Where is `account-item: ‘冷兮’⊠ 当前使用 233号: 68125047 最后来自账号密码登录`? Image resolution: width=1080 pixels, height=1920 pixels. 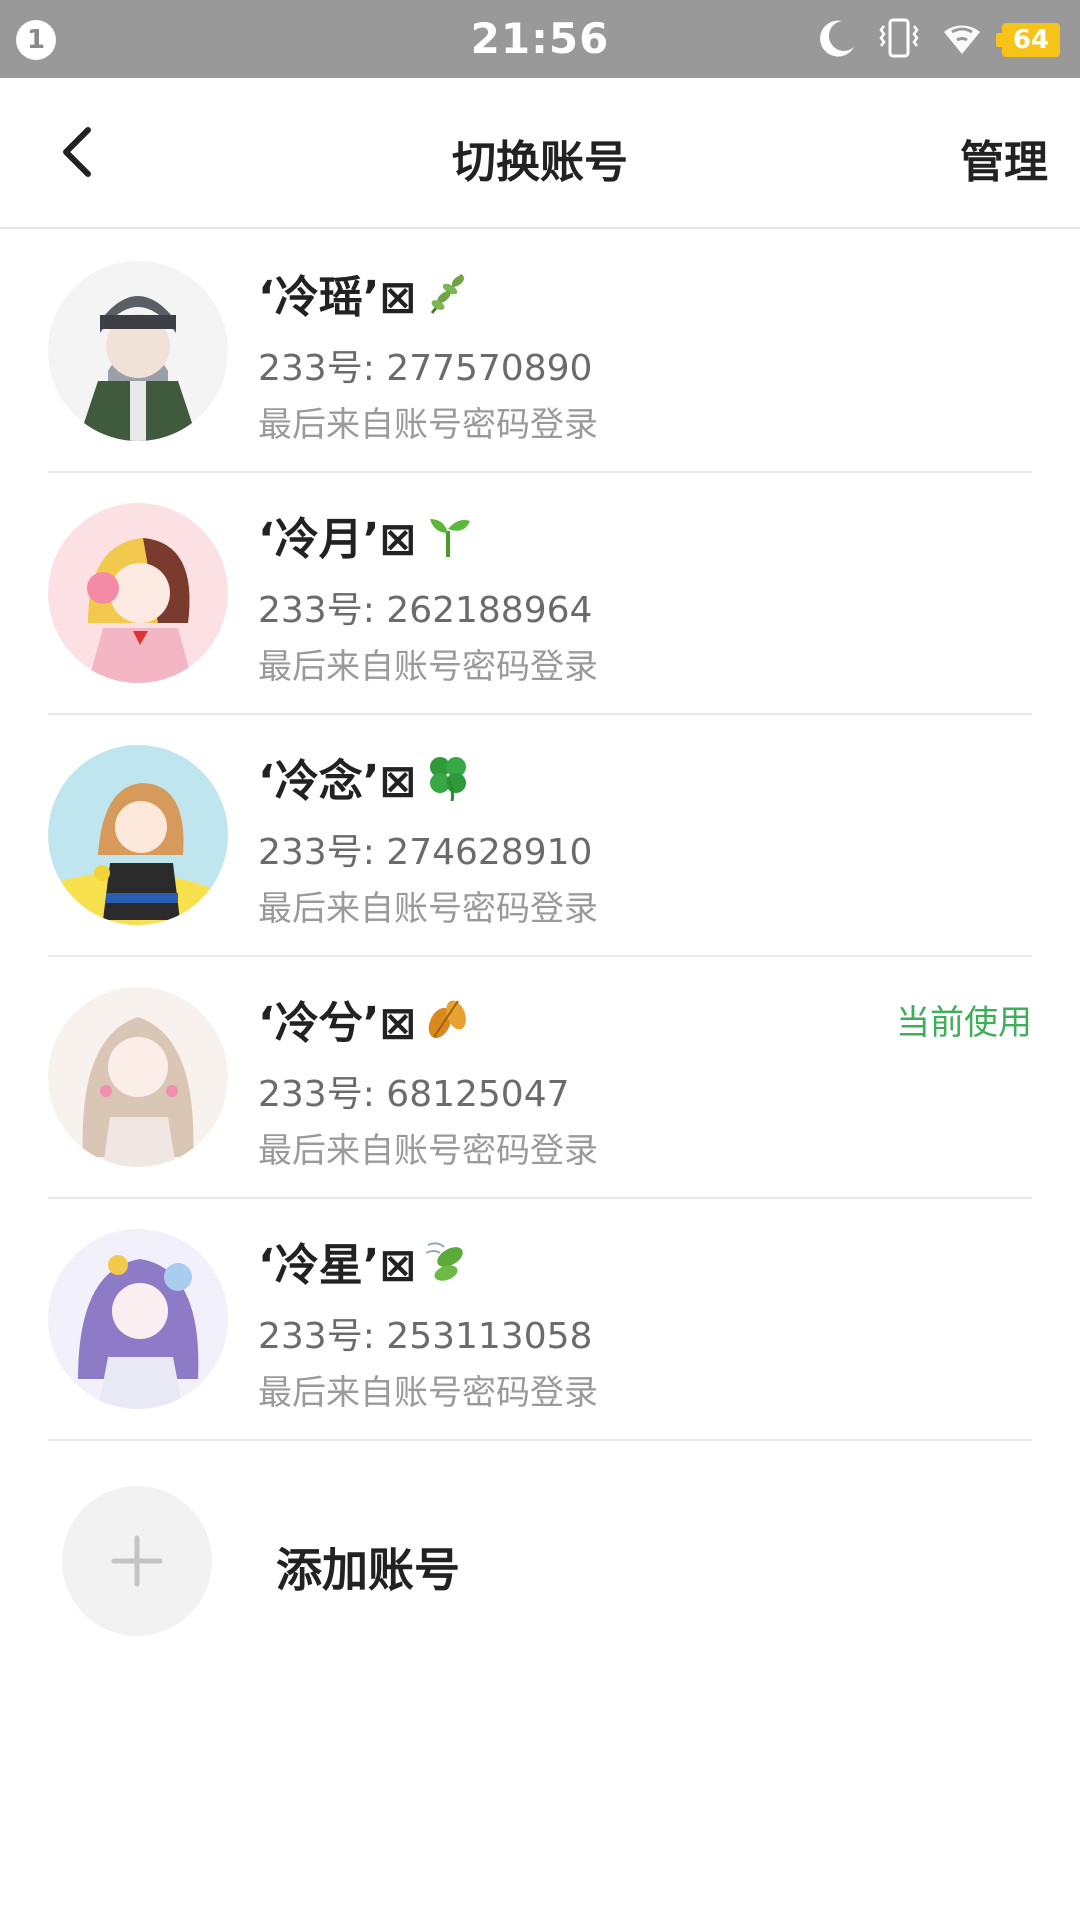 account-item: ‘冷兮’⊠ 当前使用 233号: 68125047 最后来自账号密码登录 is located at coordinates (540, 1078).